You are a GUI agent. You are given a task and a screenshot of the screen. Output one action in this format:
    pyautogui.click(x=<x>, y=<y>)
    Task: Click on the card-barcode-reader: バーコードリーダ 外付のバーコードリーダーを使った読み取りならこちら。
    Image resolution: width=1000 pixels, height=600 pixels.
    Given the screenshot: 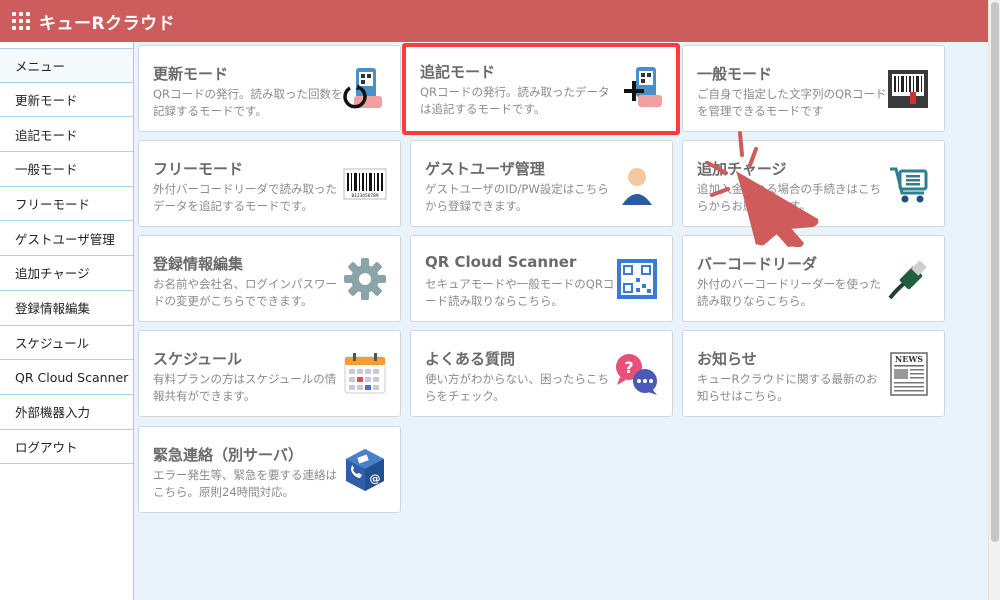 What is the action you would take?
    pyautogui.click(x=813, y=278)
    